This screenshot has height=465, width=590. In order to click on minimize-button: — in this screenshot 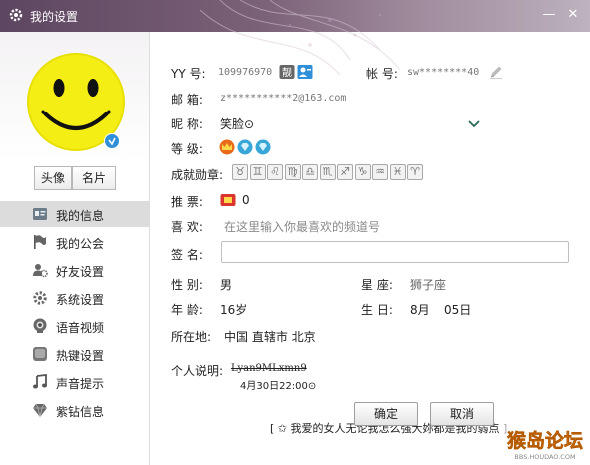, I will do `click(549, 15)`.